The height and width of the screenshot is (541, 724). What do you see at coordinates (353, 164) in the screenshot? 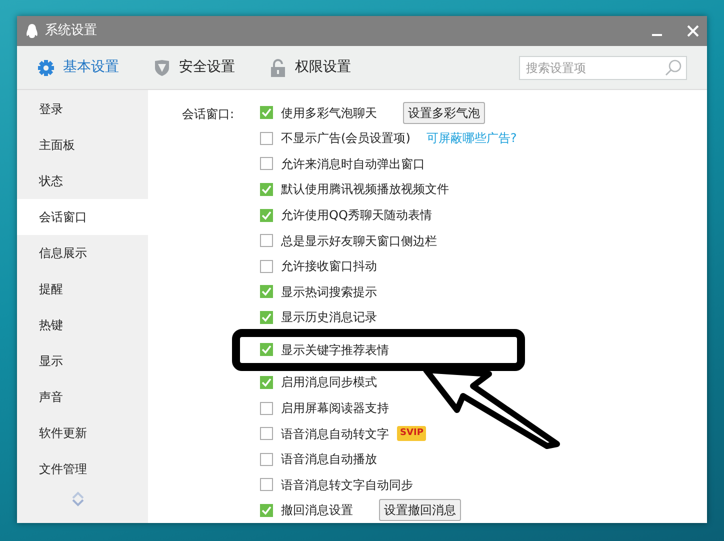
I see `option-label: 允许来消息时自动弹出窗口` at bounding box center [353, 164].